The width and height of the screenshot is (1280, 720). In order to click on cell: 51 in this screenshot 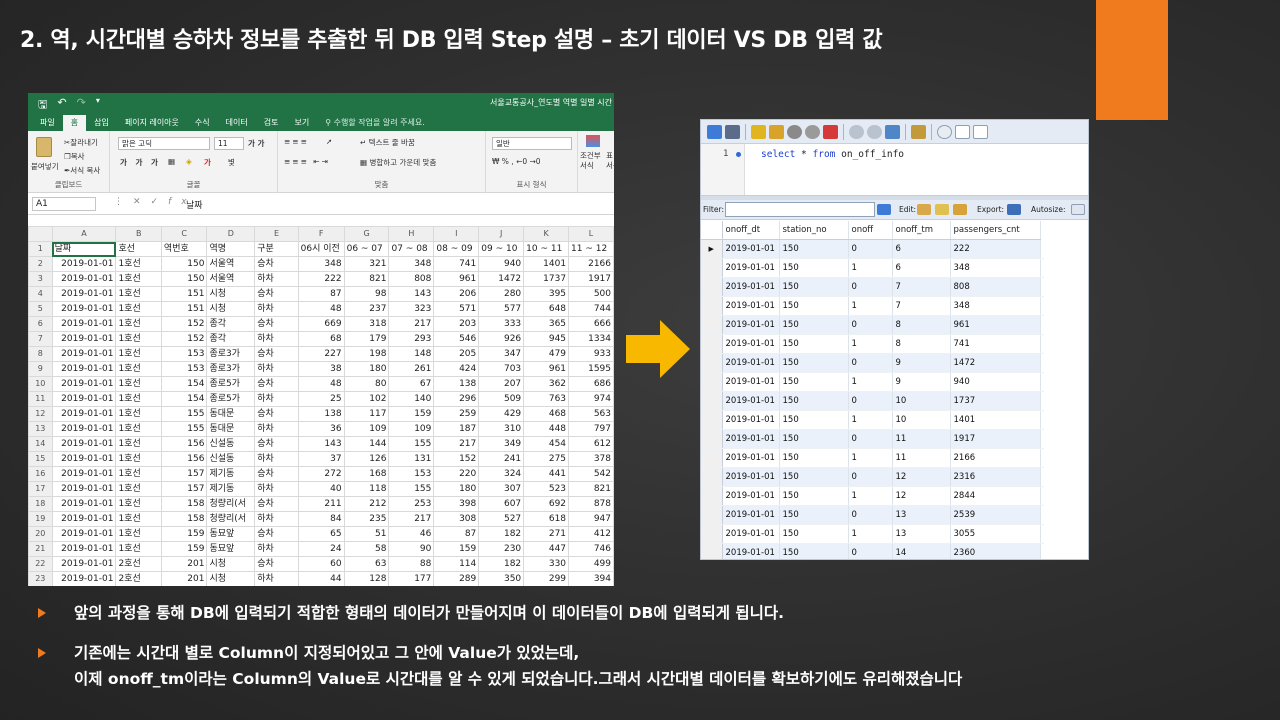, I will do `click(366, 534)`.